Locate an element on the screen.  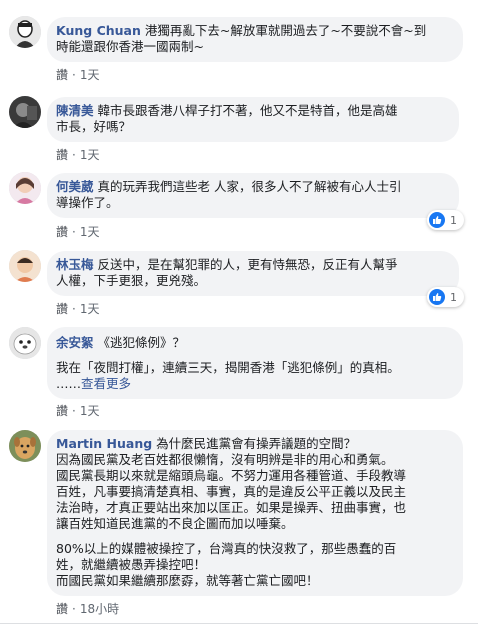
comment-text: 時能還跟你香港一國兩制~ is located at coordinates (130, 46).